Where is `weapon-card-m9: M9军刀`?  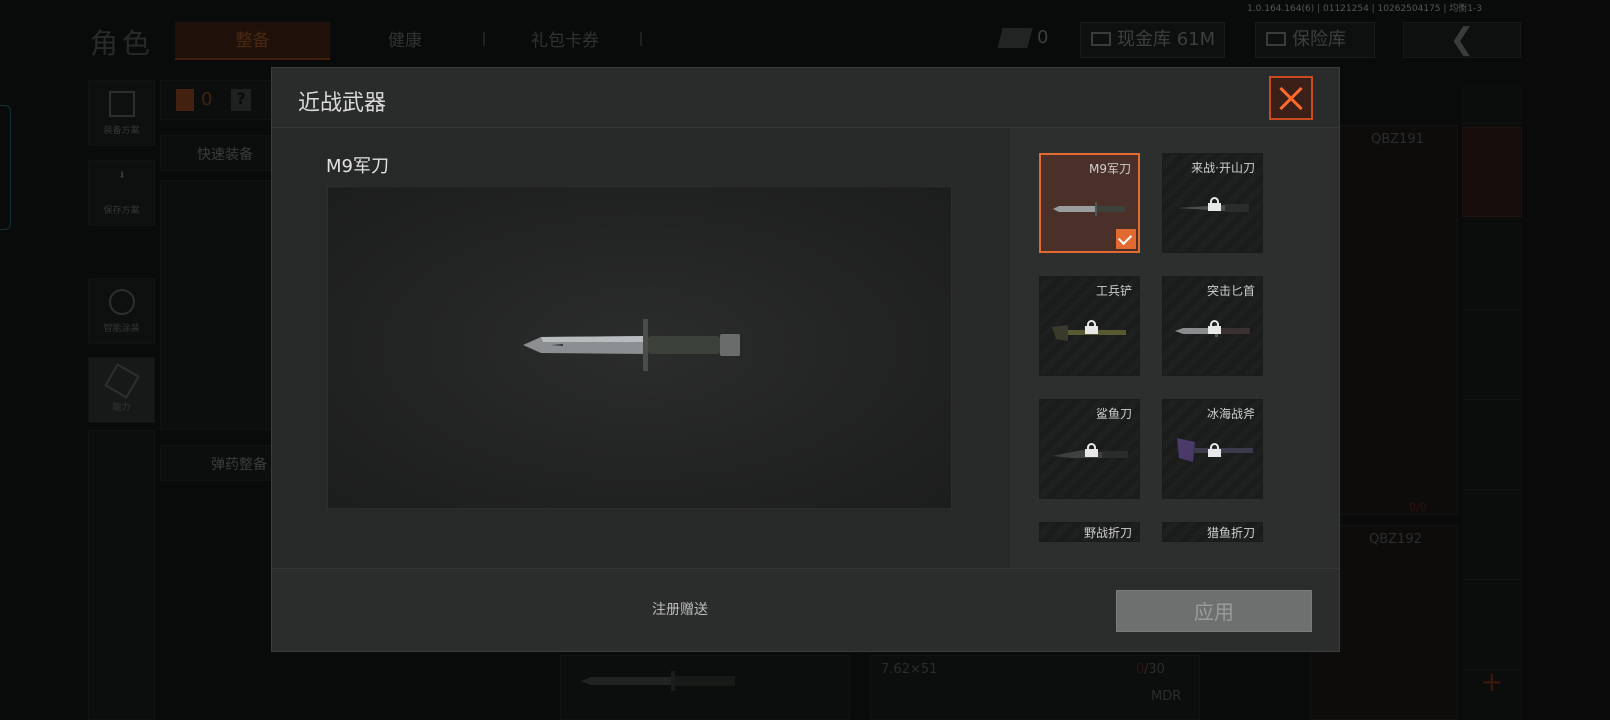
weapon-card-m9: M9军刀 is located at coordinates (1089, 203).